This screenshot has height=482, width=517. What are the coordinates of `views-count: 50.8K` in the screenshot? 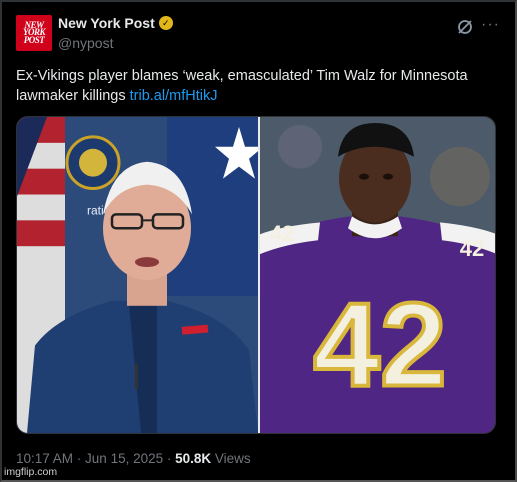 It's located at (193, 458).